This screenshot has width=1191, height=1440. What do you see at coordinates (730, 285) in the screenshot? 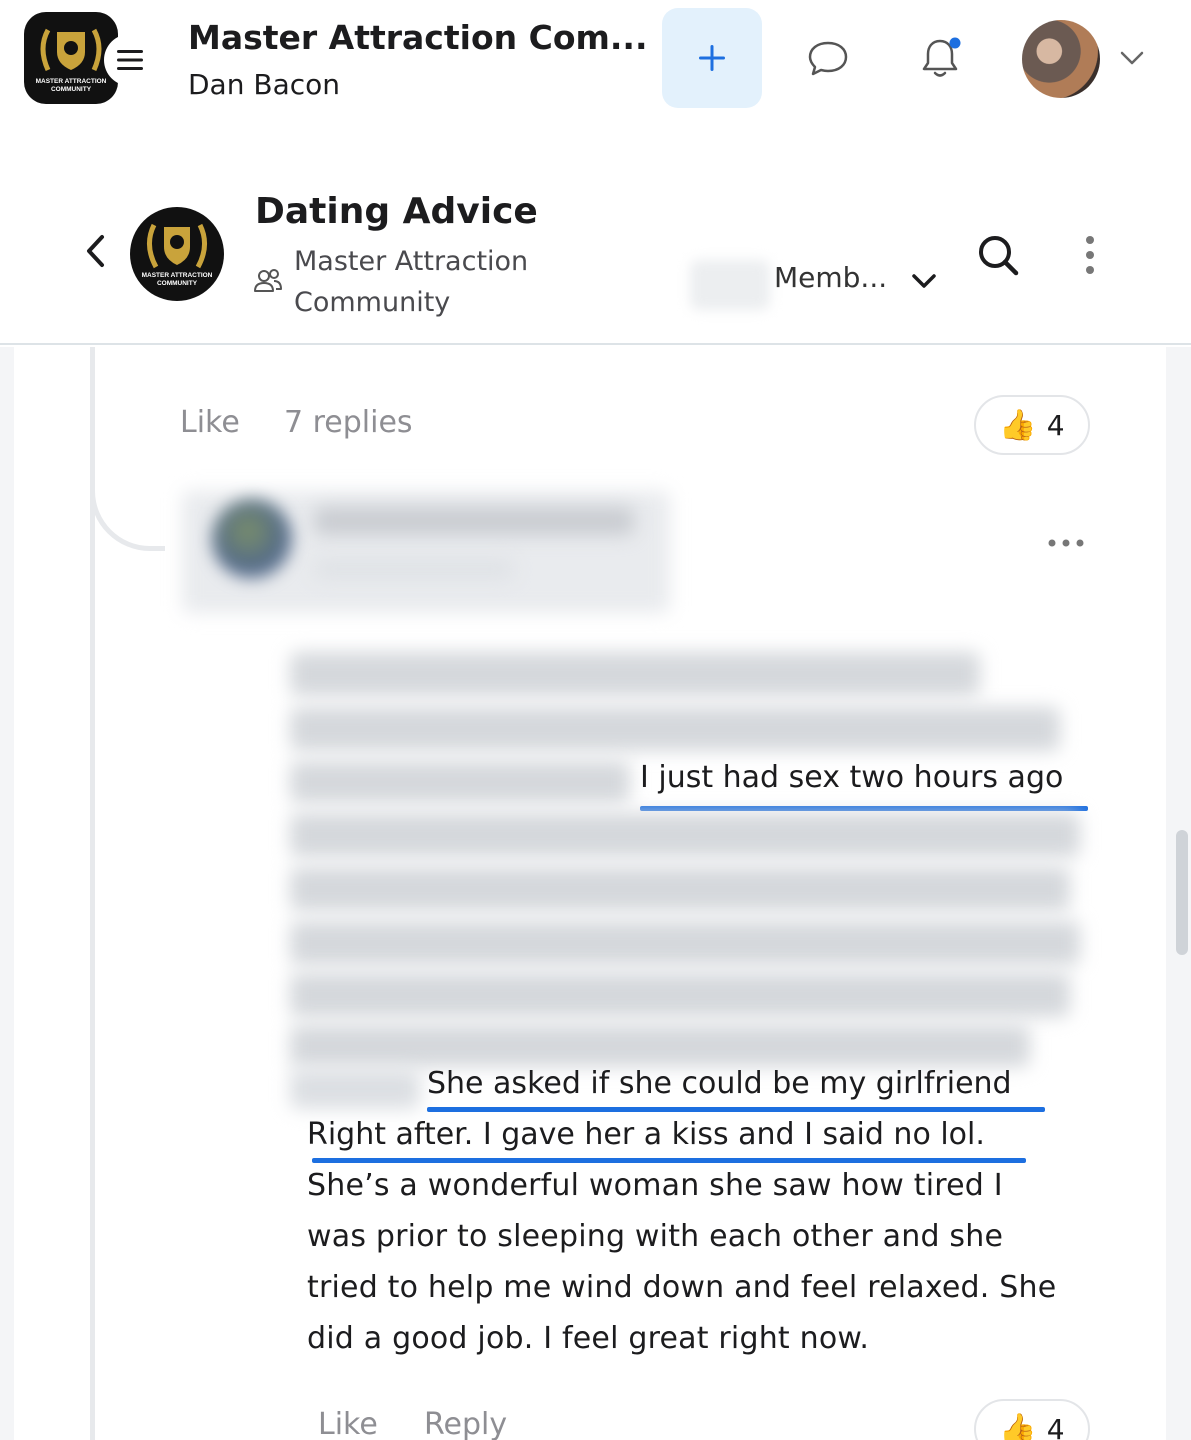
I see `members-avatars-blurred` at bounding box center [730, 285].